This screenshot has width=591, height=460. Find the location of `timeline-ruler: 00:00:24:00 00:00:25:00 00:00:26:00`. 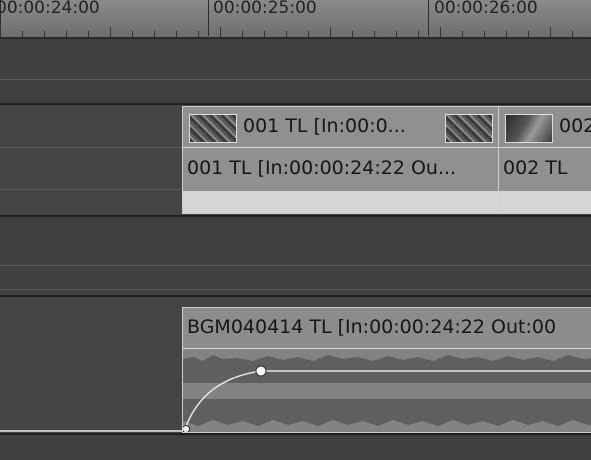

timeline-ruler: 00:00:24:00 00:00:25:00 00:00:26:00 is located at coordinates (295, 19).